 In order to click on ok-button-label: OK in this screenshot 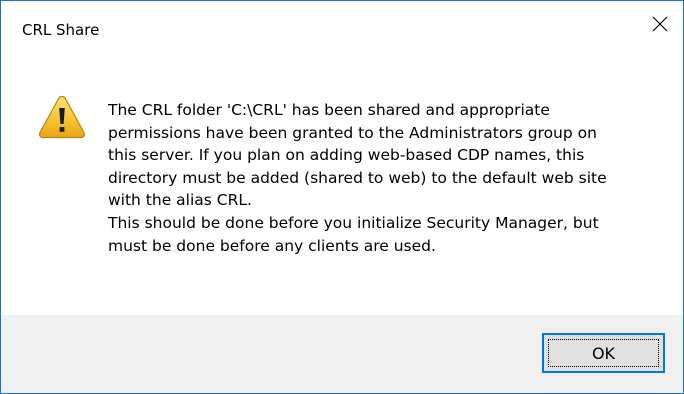, I will do `click(603, 353)`.